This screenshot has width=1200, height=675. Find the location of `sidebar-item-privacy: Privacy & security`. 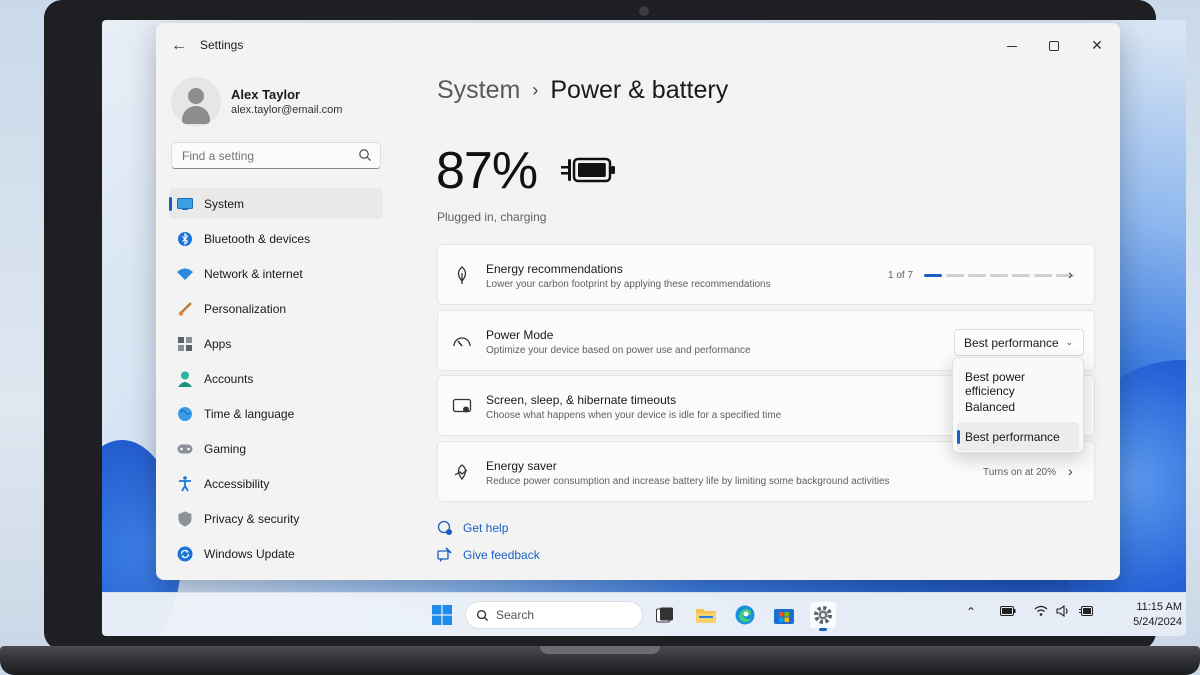

sidebar-item-privacy: Privacy & security is located at coordinates (276, 518).